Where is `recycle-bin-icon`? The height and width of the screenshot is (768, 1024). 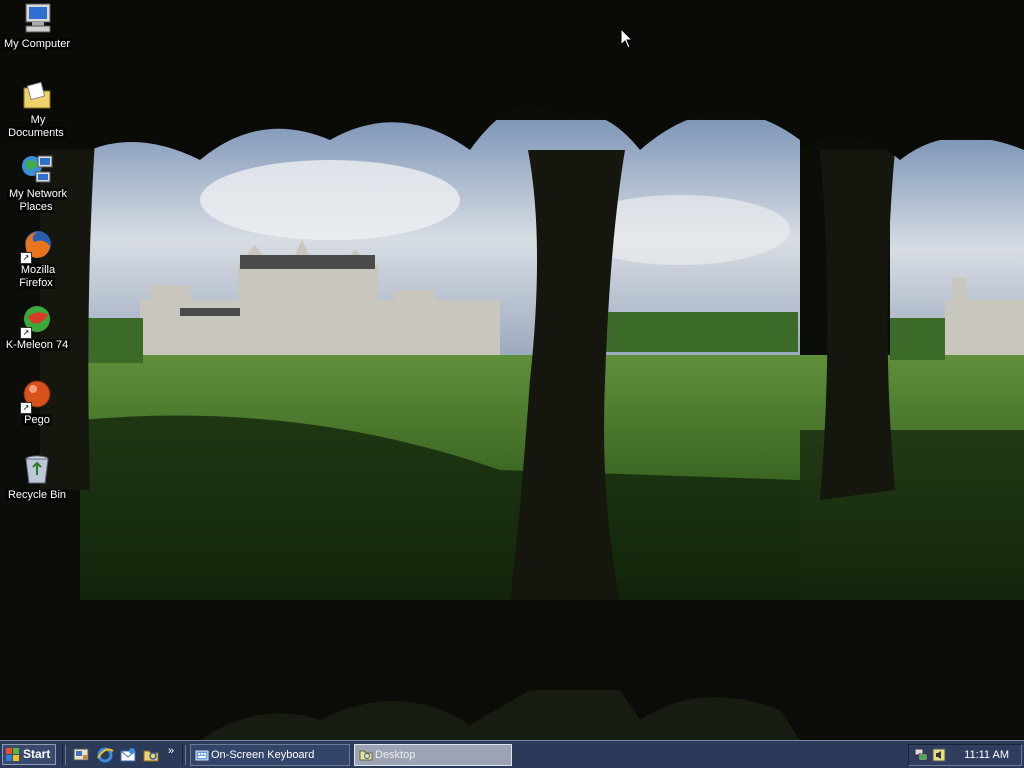
recycle-bin-icon is located at coordinates (37, 469).